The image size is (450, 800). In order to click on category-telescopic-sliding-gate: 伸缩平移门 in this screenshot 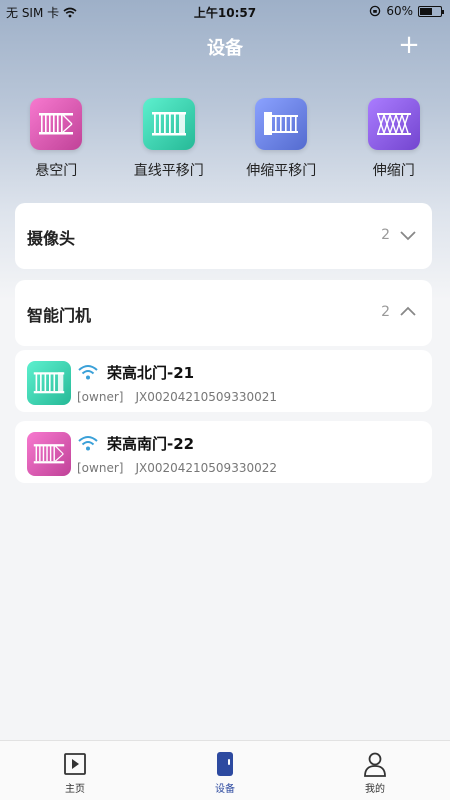, I will do `click(281, 143)`.